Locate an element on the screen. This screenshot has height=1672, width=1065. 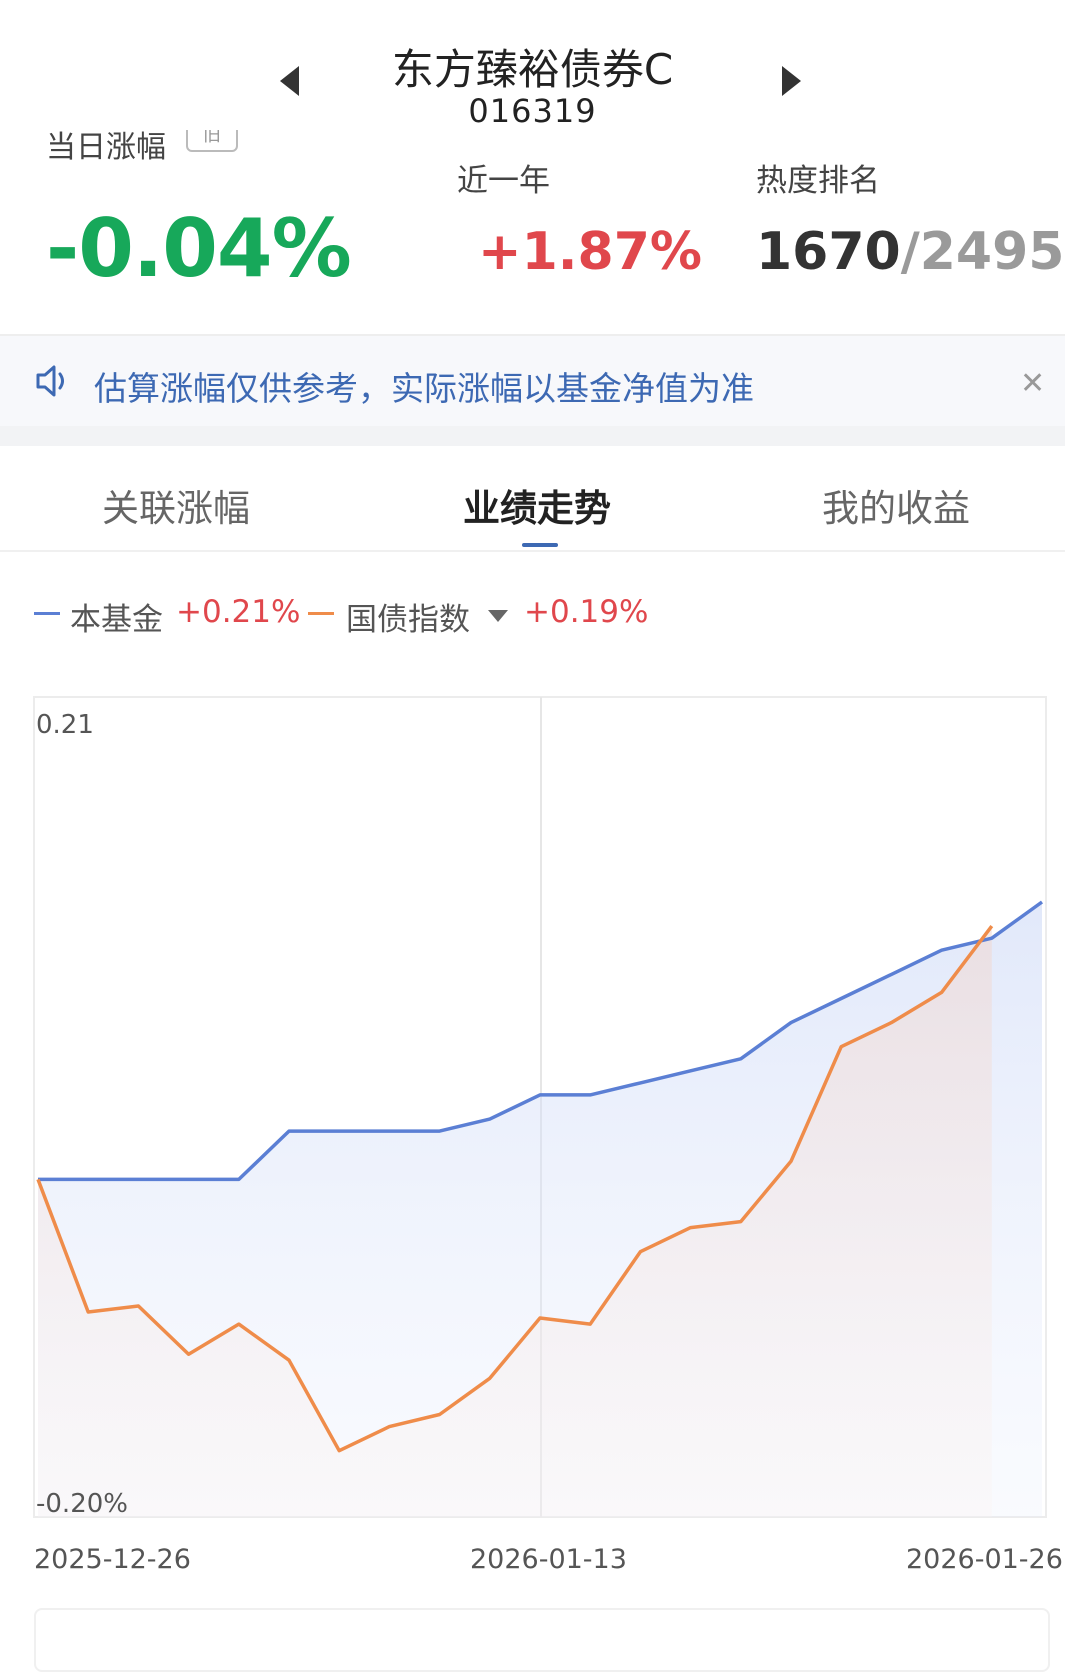
x-tick-mid: 2026-01-13 is located at coordinates (548, 1559).